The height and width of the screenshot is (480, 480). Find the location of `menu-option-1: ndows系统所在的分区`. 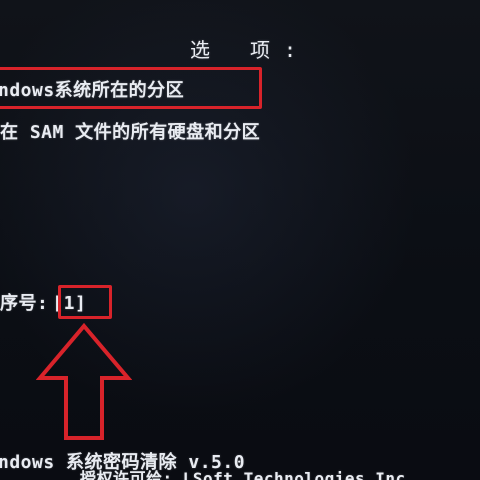

menu-option-1: ndows系统所在的分区 is located at coordinates (92, 89).